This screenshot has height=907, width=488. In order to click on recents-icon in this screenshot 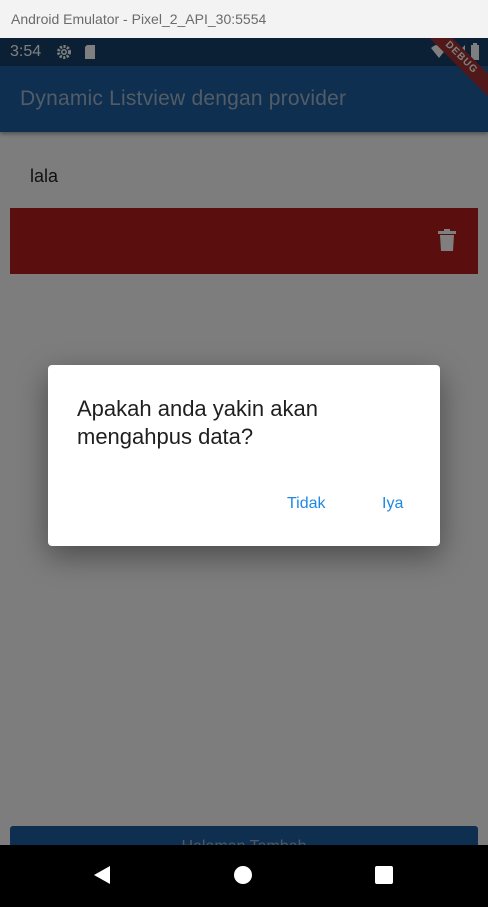, I will do `click(384, 877)`.